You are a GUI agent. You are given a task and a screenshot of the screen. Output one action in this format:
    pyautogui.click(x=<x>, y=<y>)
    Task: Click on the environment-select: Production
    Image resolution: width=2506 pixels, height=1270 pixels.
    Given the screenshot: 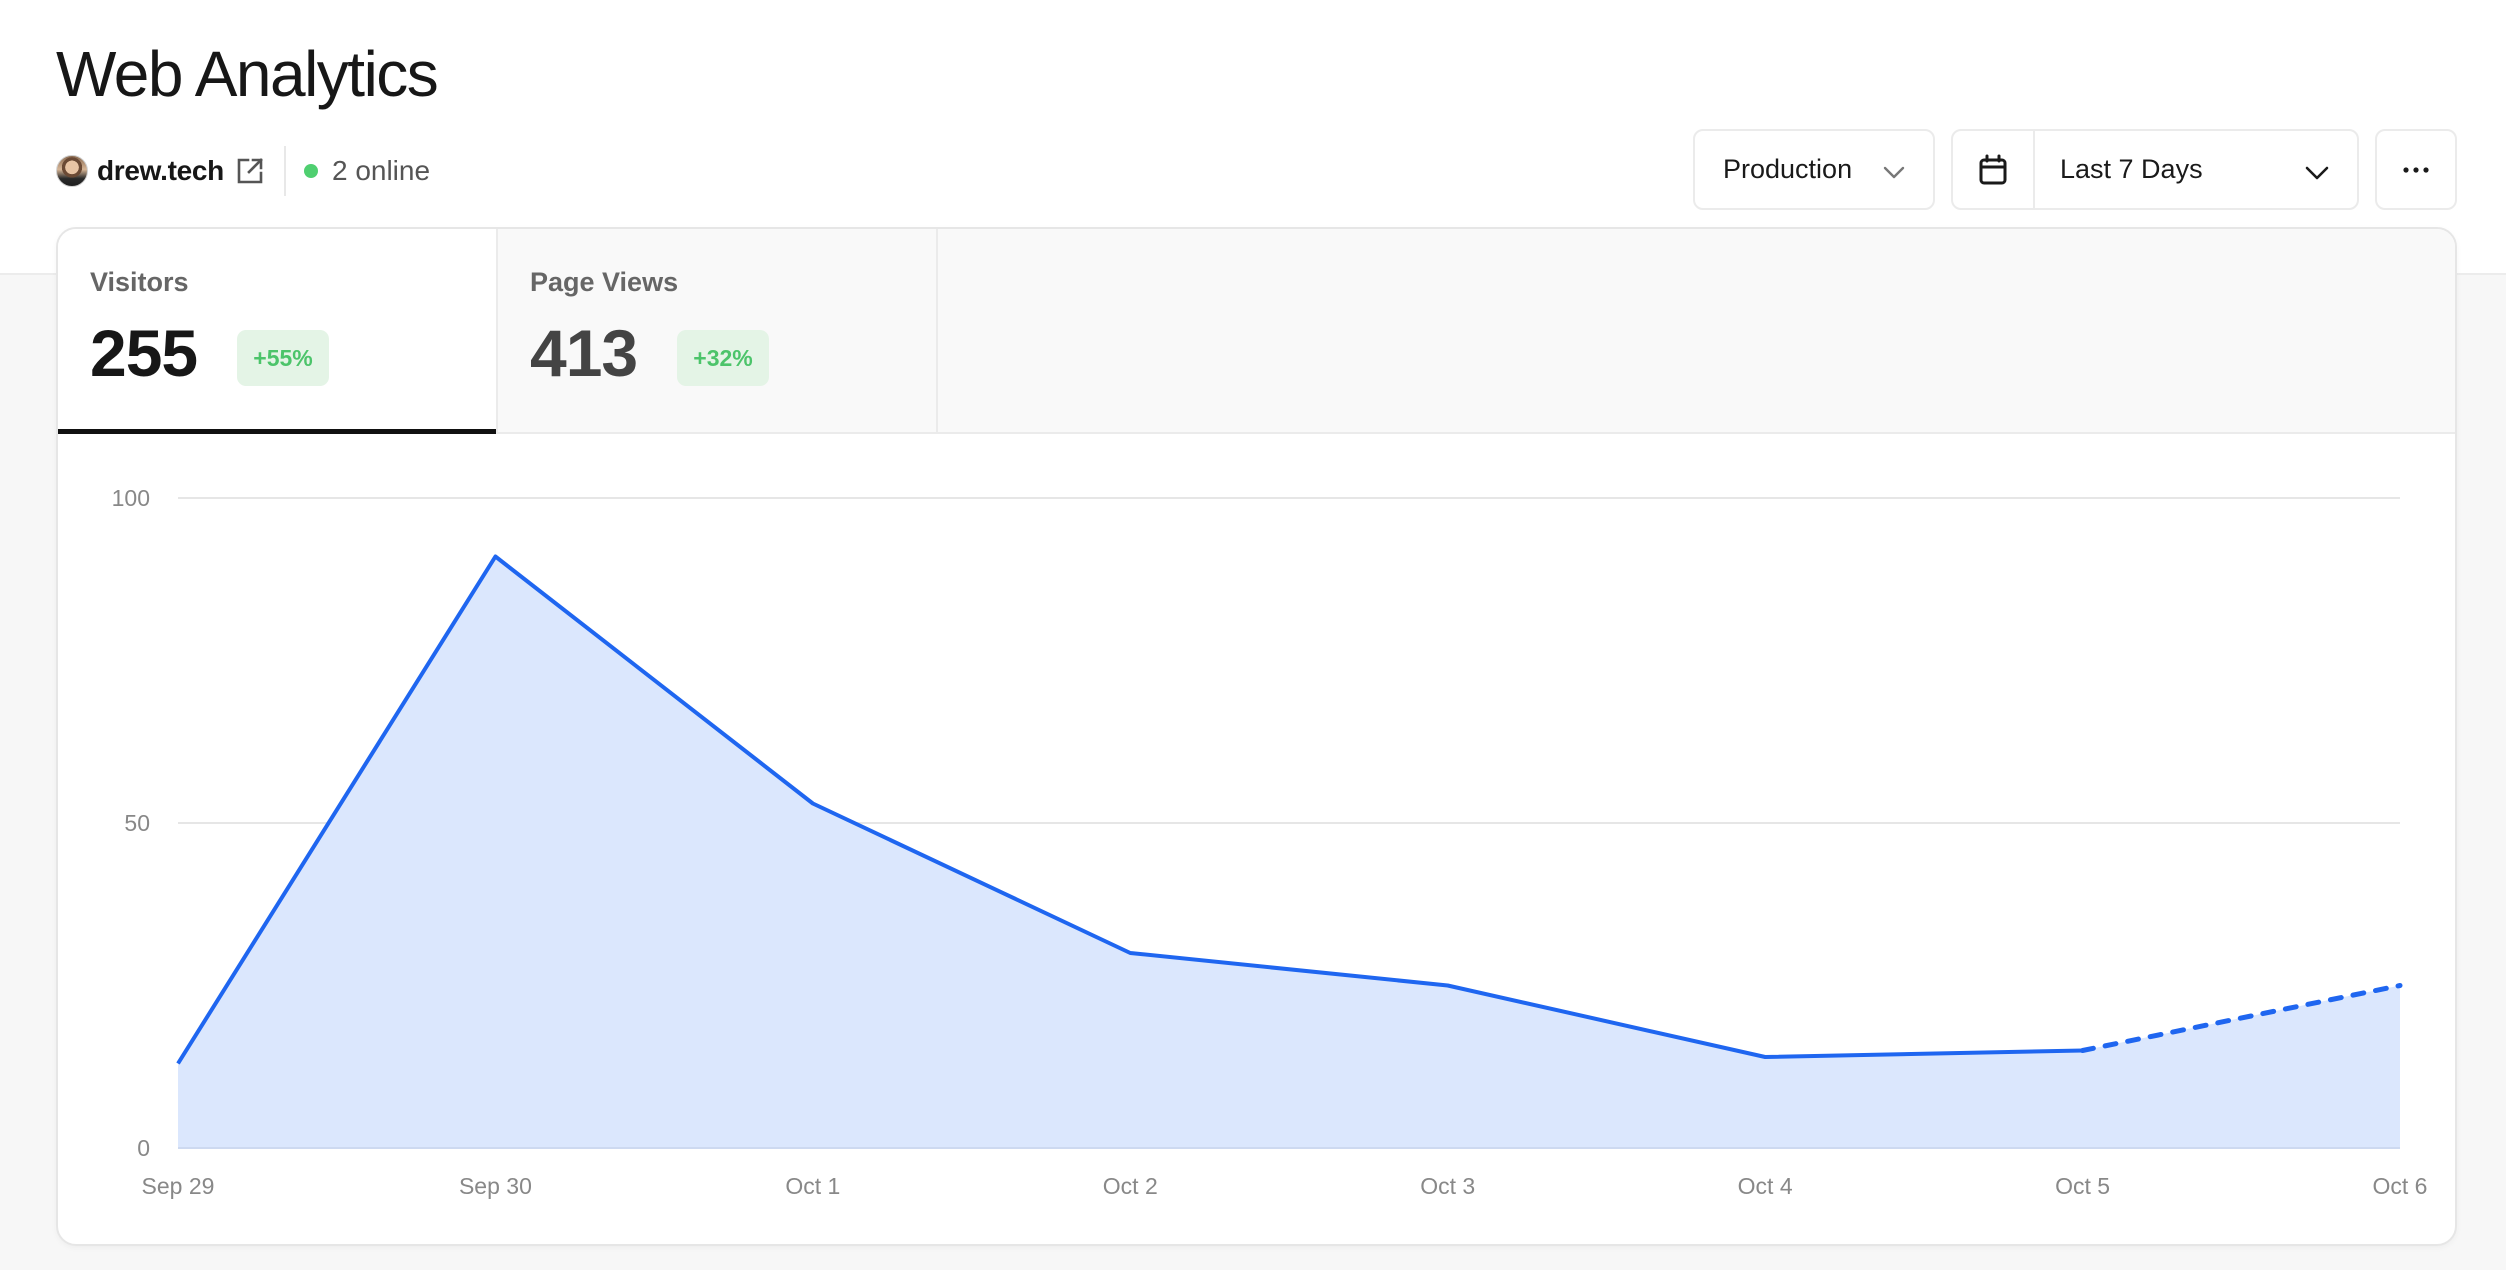 What is the action you would take?
    pyautogui.click(x=1814, y=169)
    